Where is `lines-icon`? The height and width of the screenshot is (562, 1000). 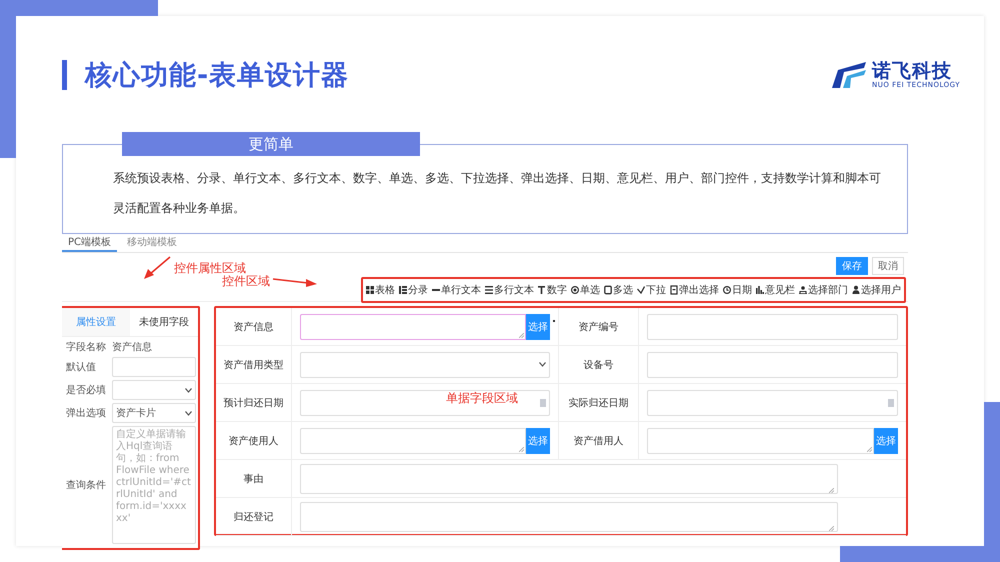 lines-icon is located at coordinates (489, 290).